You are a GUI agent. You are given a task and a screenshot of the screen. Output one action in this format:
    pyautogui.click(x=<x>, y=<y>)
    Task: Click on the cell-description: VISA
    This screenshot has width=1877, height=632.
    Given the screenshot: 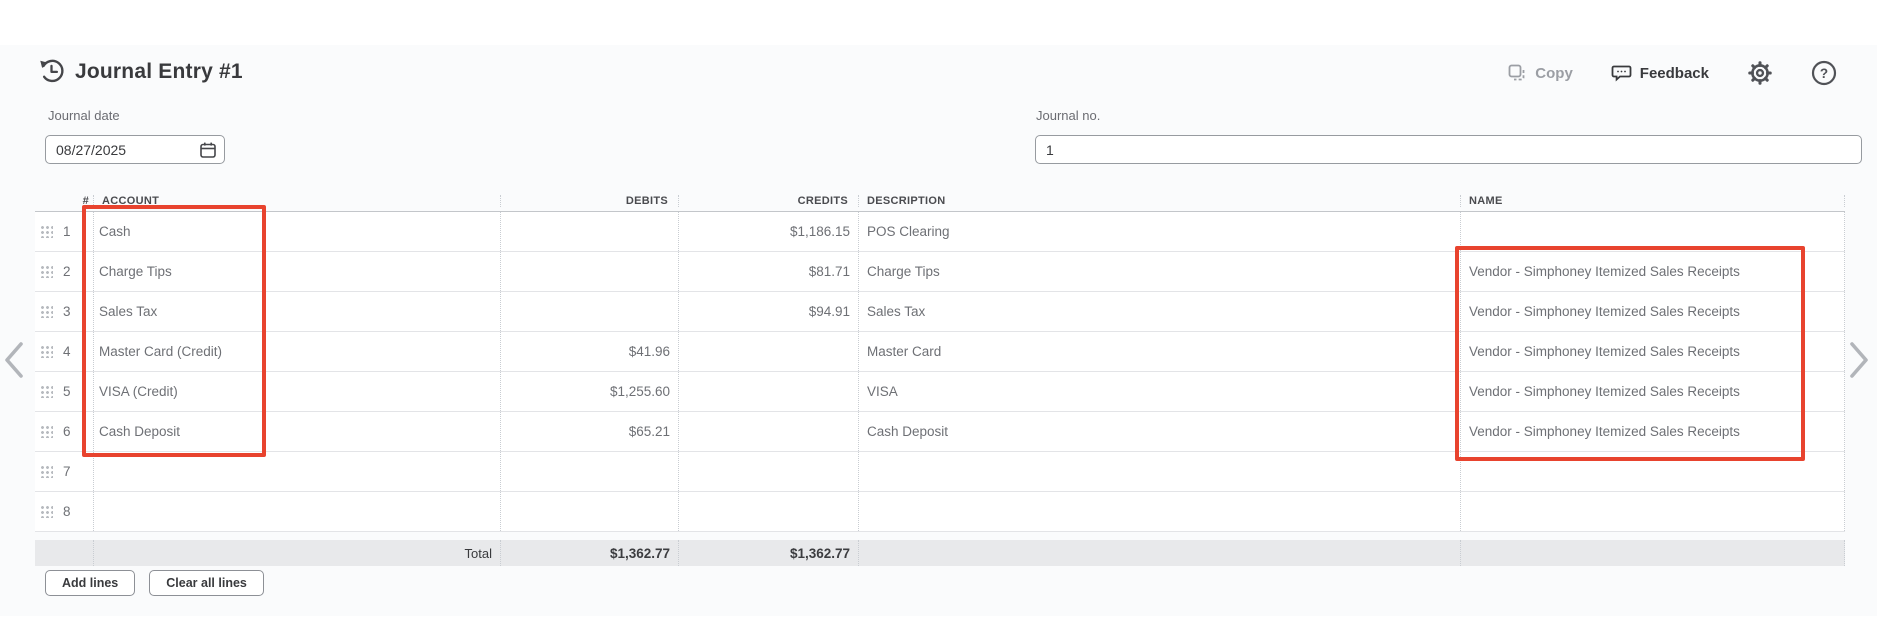 What is the action you would take?
    pyautogui.click(x=1159, y=391)
    